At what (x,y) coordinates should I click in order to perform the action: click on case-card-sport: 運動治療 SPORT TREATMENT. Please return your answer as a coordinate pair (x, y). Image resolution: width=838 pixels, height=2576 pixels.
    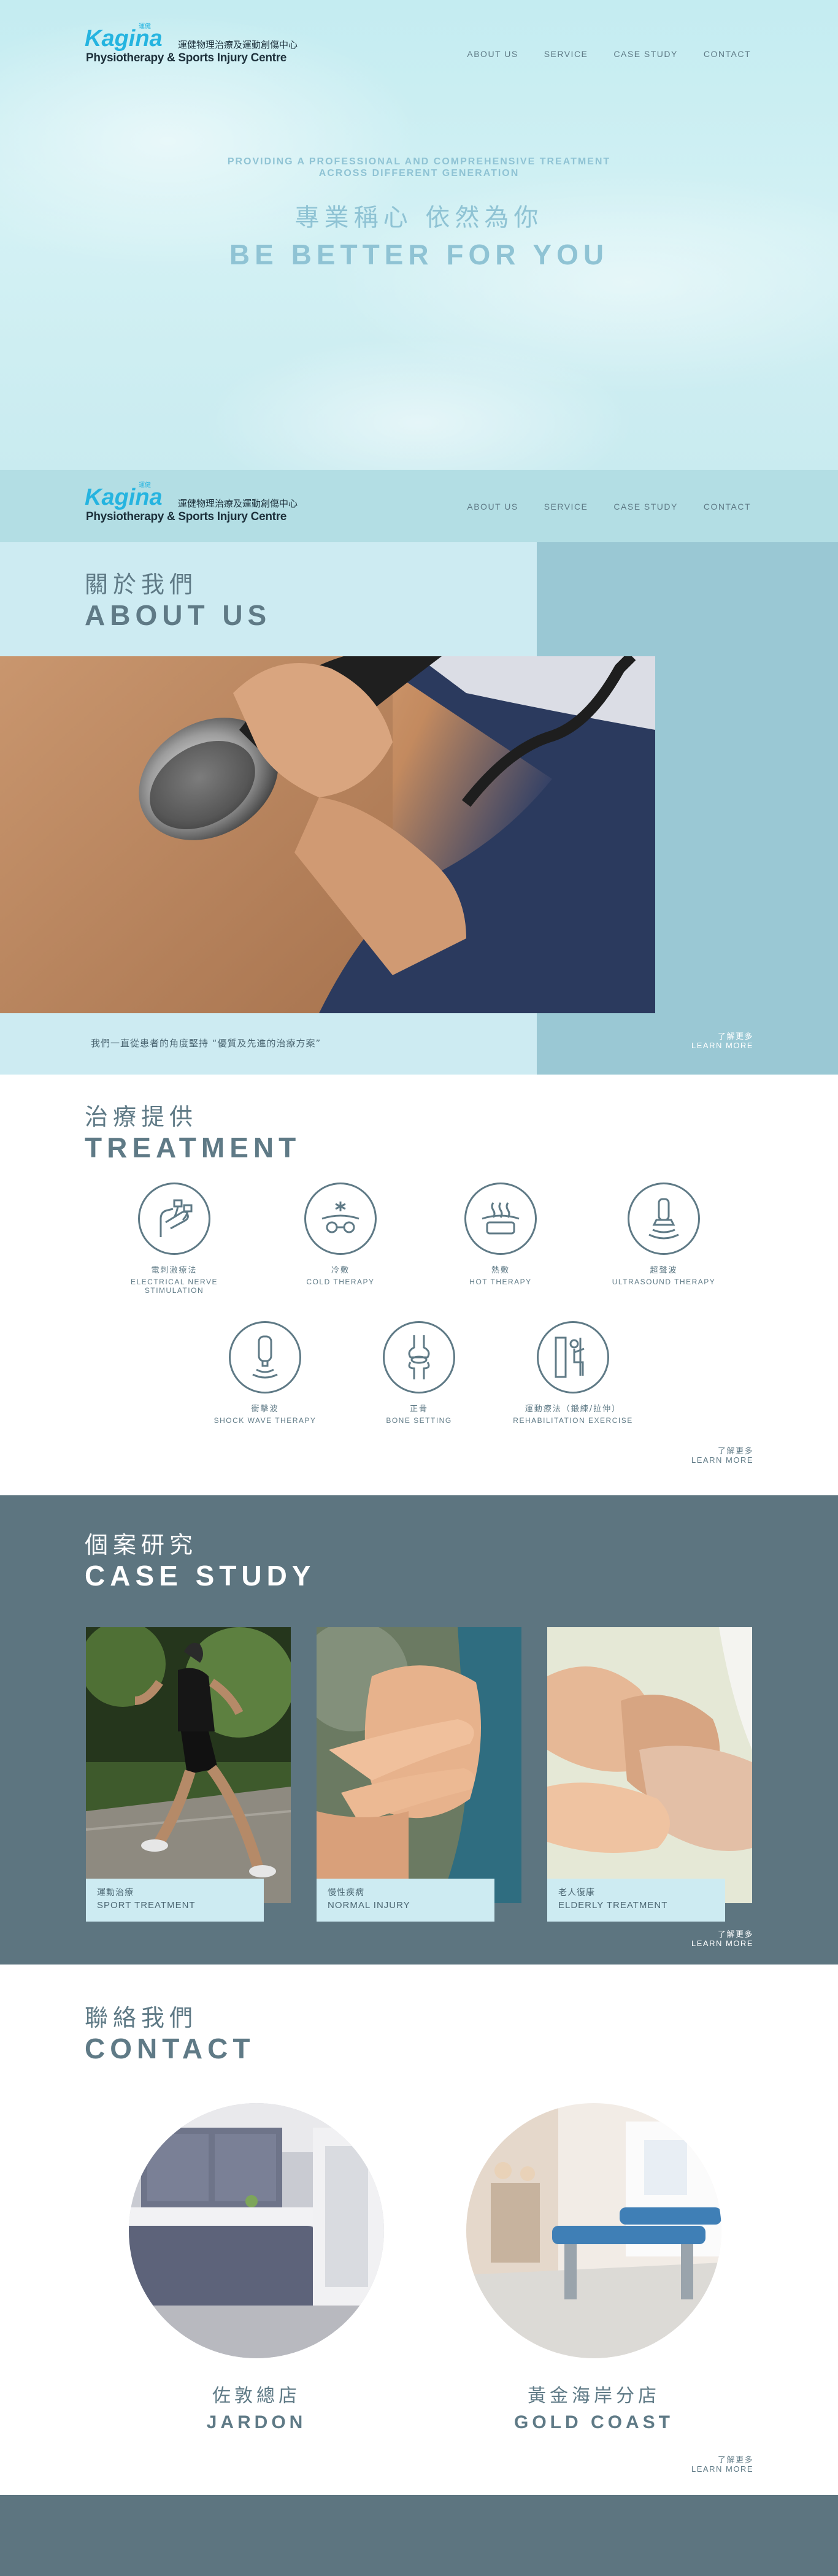
    Looking at the image, I should click on (188, 1774).